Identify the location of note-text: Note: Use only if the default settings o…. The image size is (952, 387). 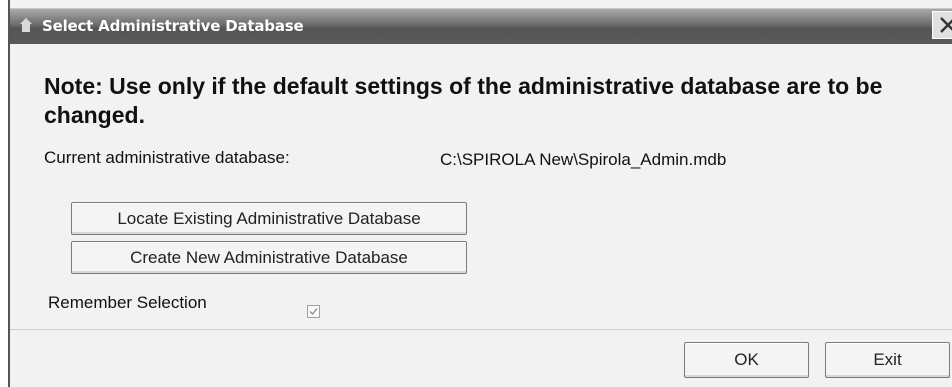
(463, 100).